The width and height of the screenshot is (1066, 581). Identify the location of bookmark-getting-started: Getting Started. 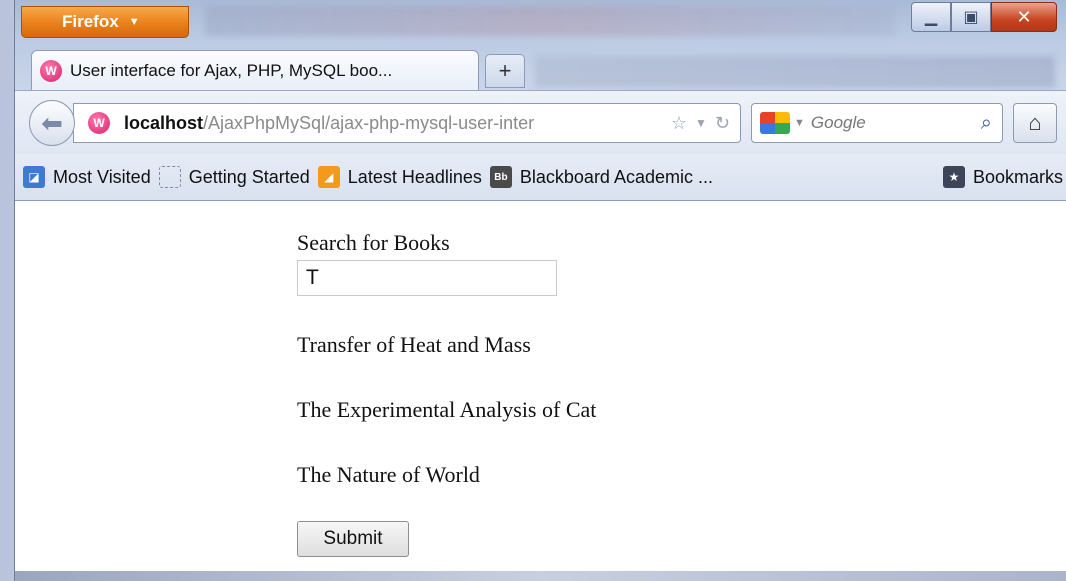
(234, 177).